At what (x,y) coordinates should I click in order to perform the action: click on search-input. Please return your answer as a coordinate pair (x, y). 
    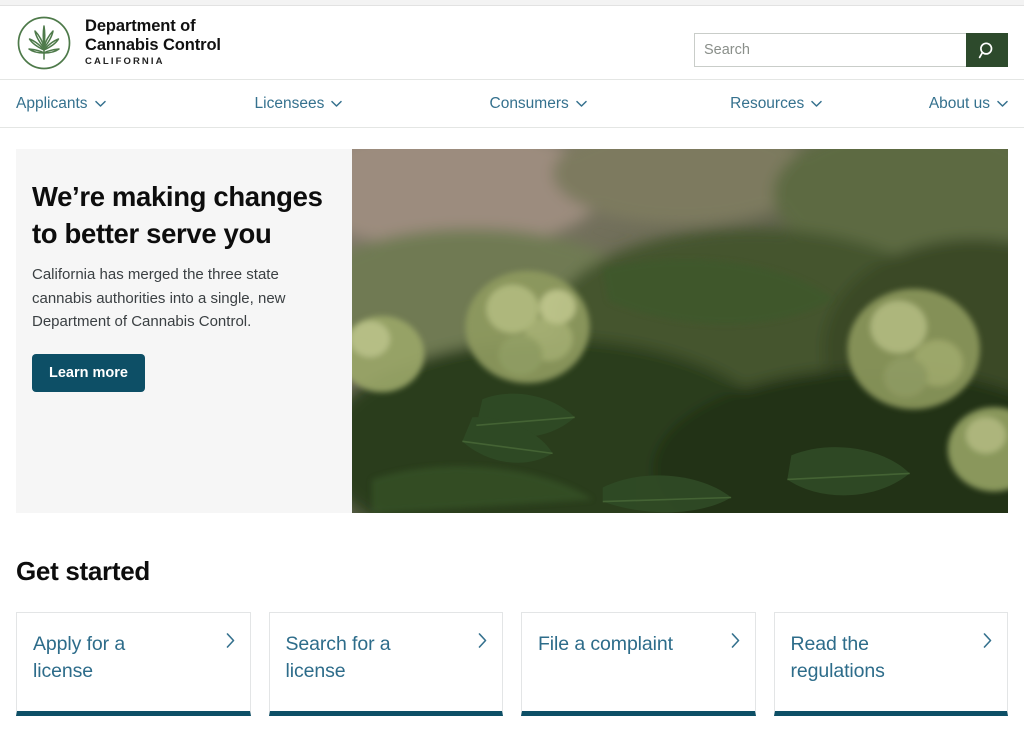
    Looking at the image, I should click on (830, 50).